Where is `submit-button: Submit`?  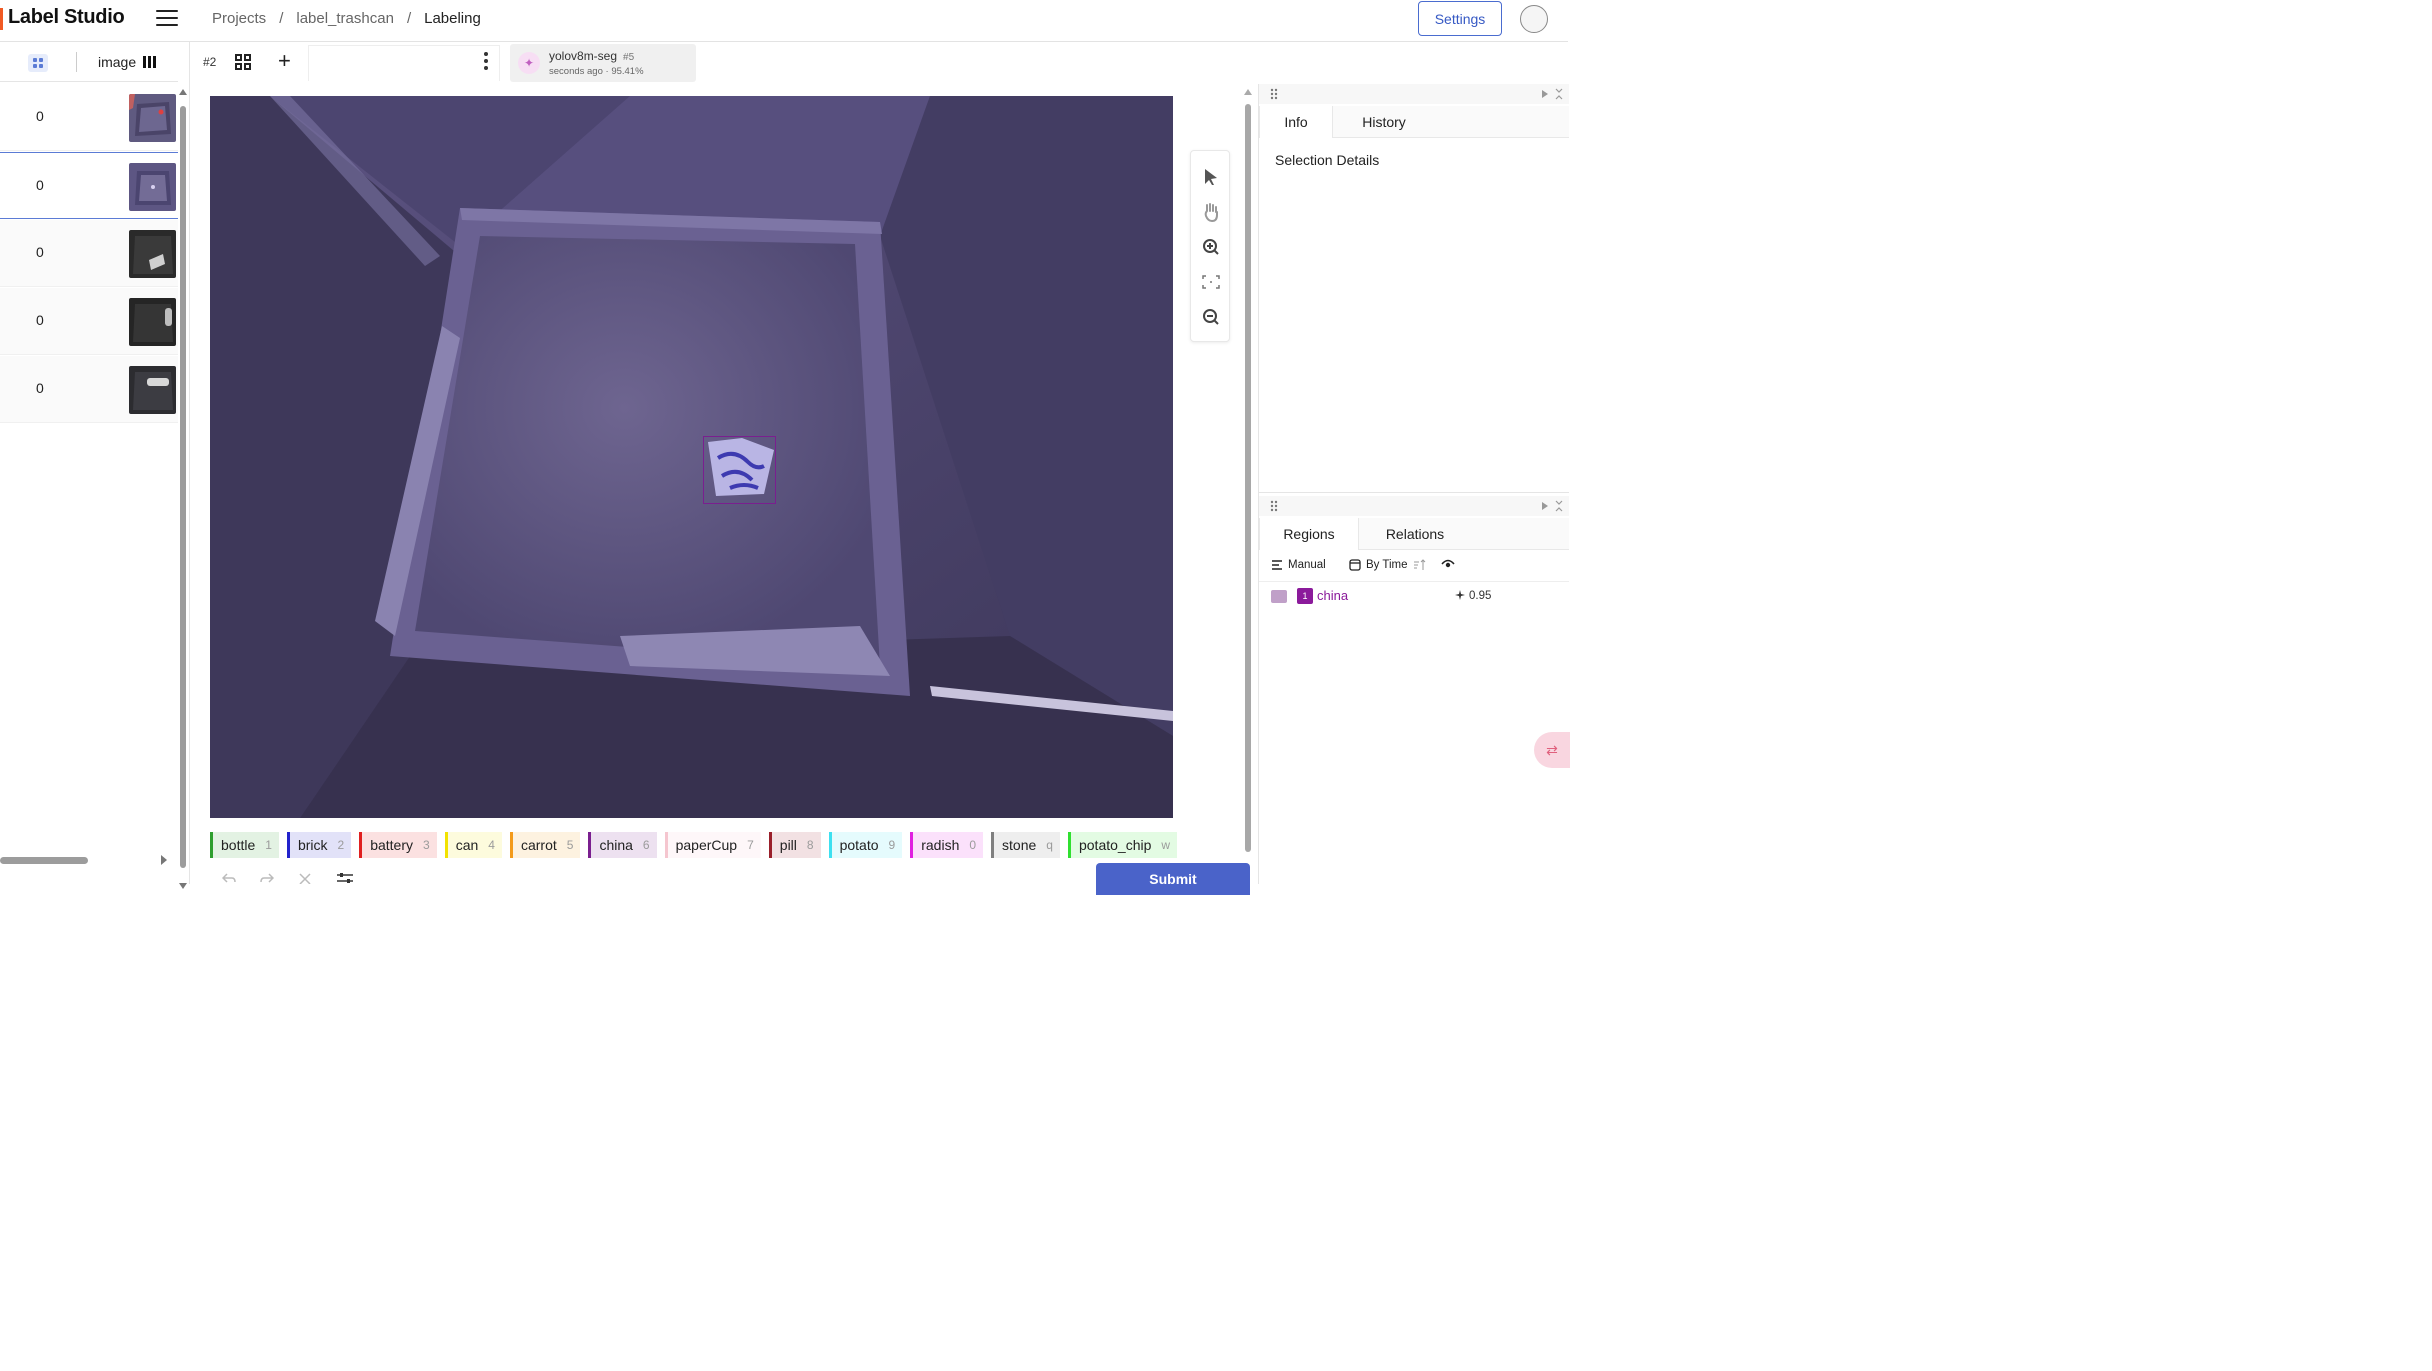
submit-button: Submit is located at coordinates (1173, 879).